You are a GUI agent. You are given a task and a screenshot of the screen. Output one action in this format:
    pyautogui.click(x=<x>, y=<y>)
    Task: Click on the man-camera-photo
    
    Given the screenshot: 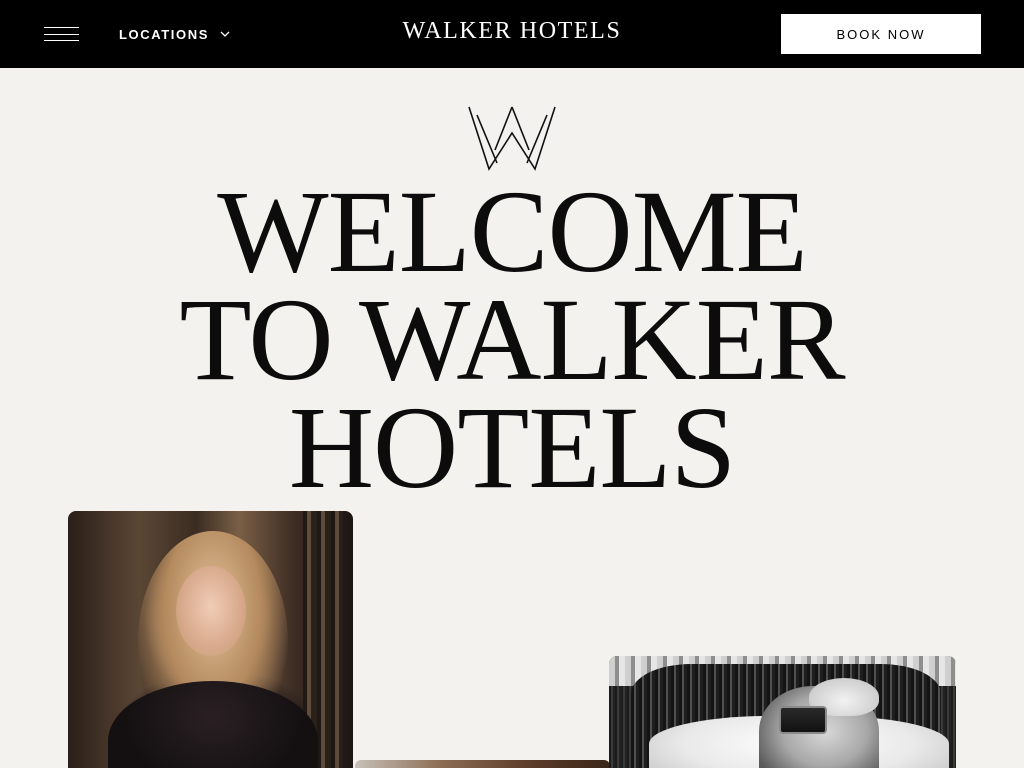 What is the action you would take?
    pyautogui.click(x=782, y=712)
    